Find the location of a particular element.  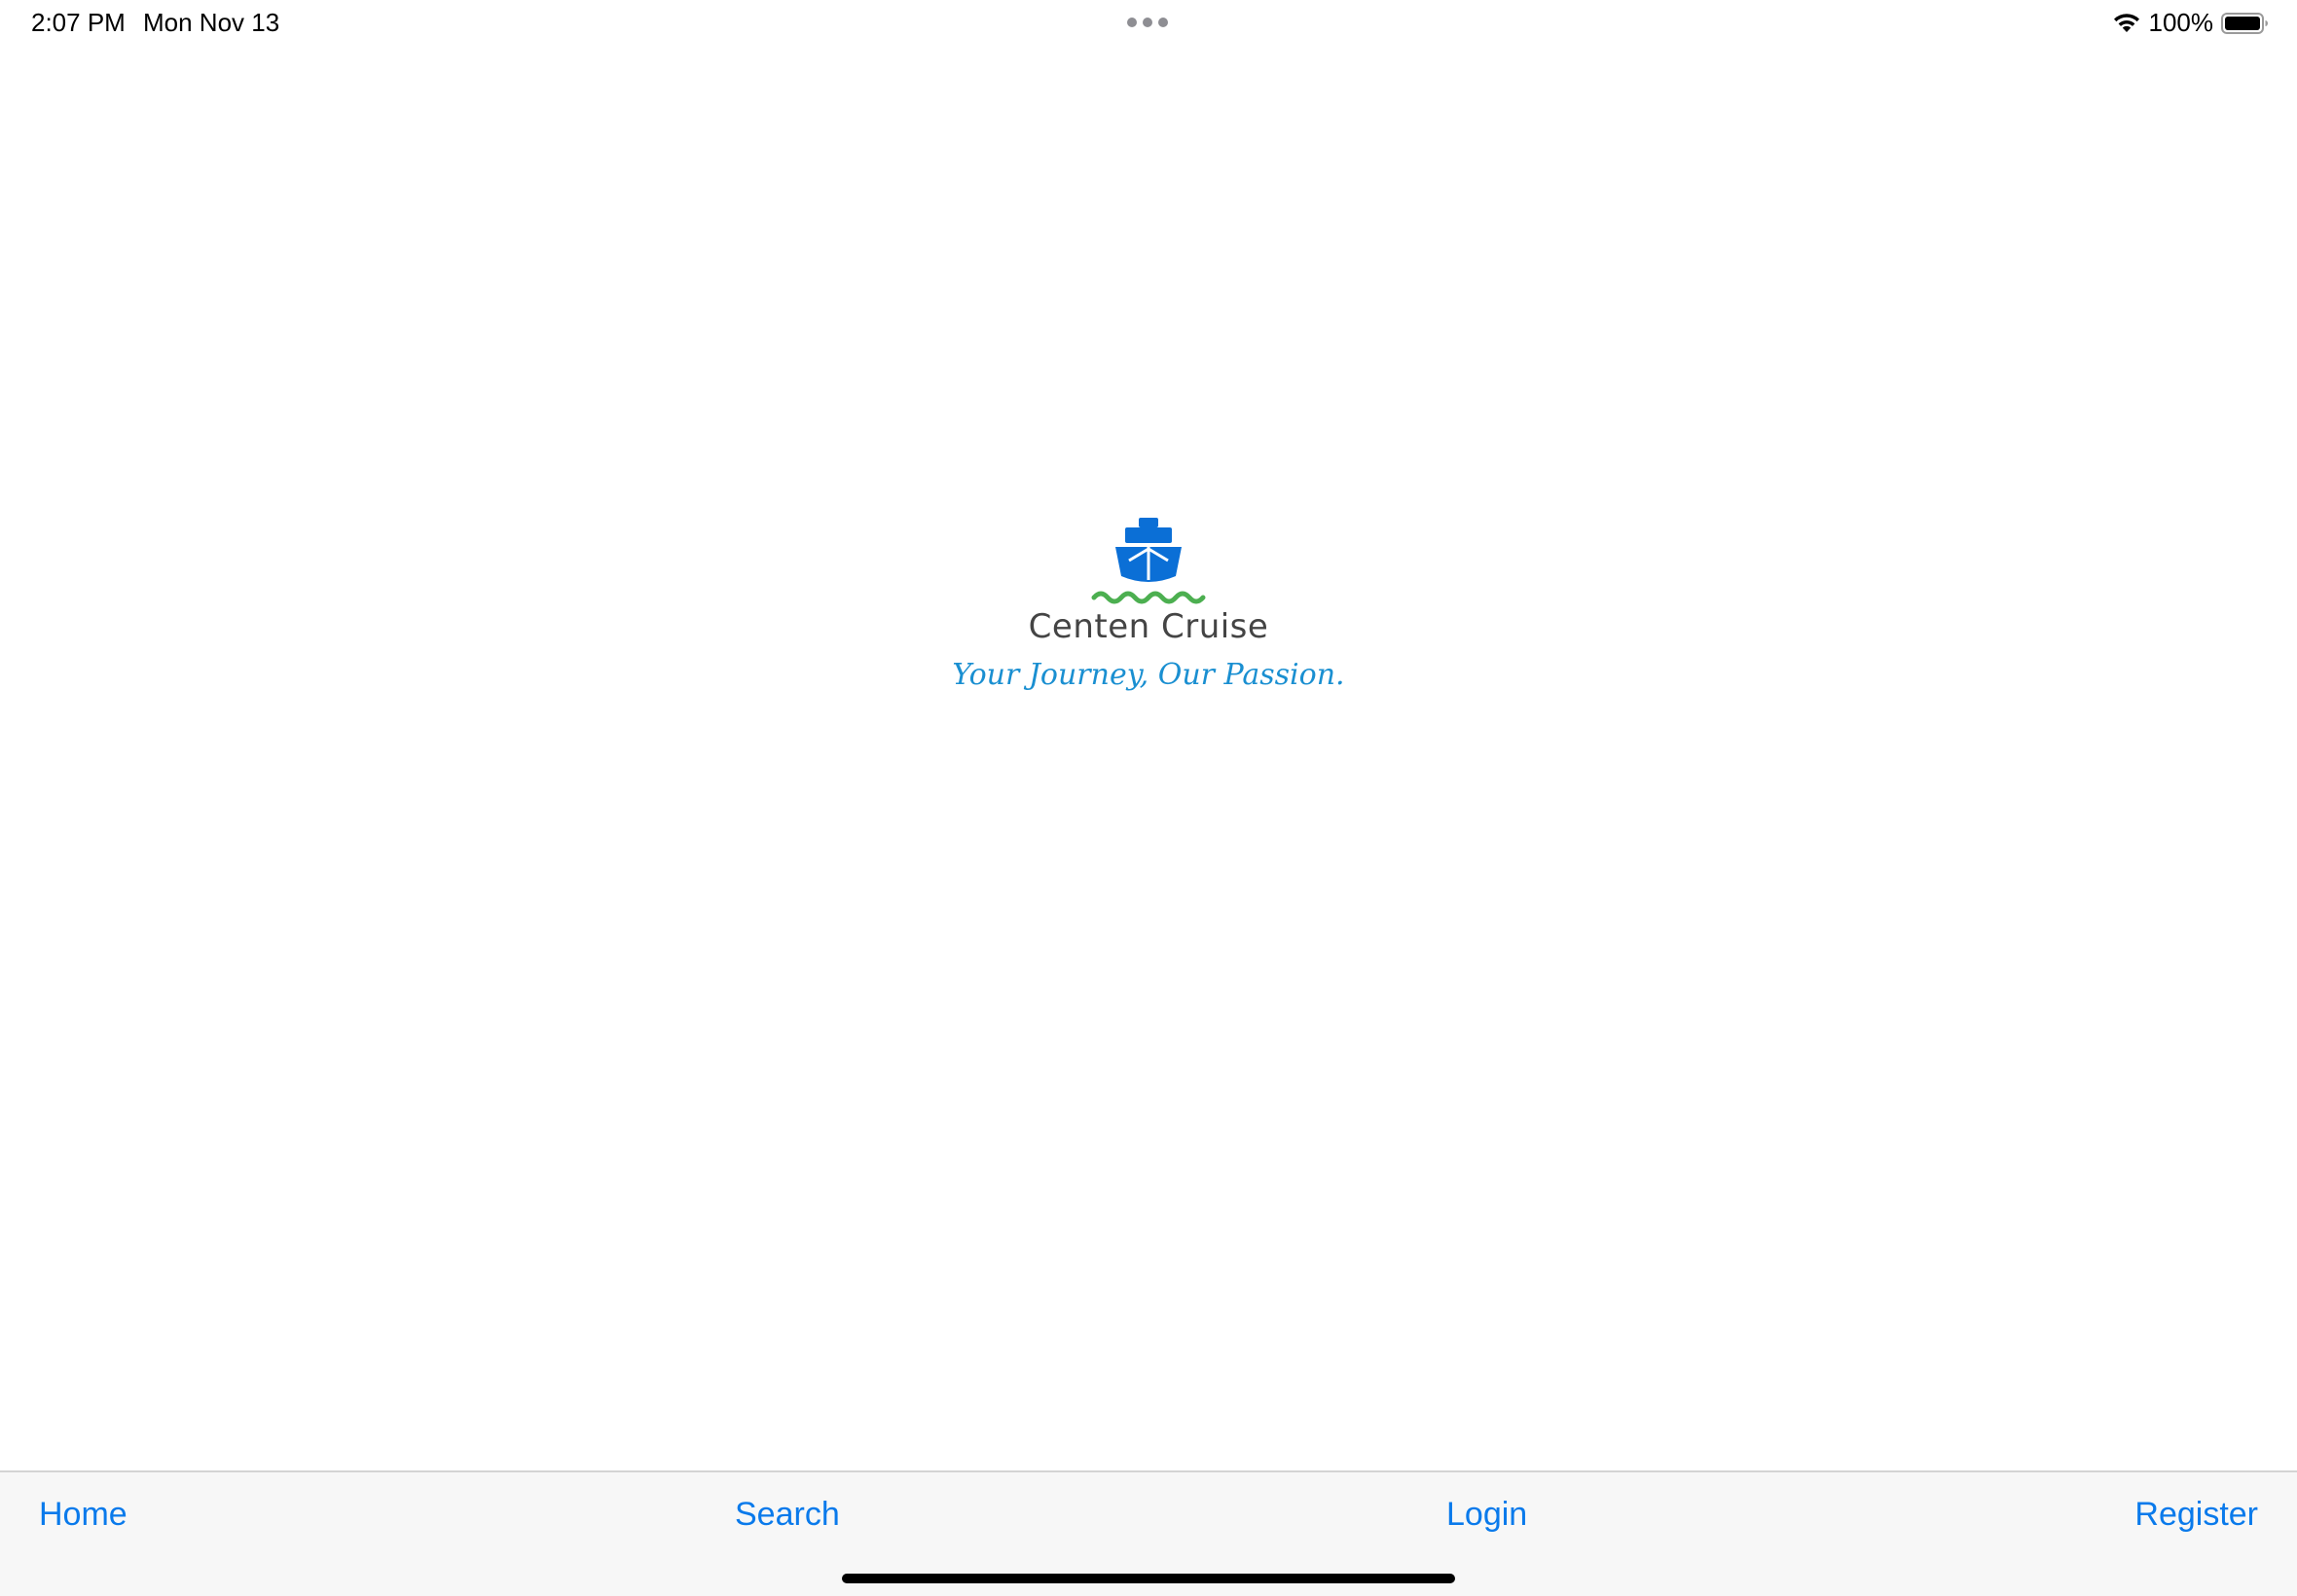

nav-home-link: Home is located at coordinates (83, 1515).